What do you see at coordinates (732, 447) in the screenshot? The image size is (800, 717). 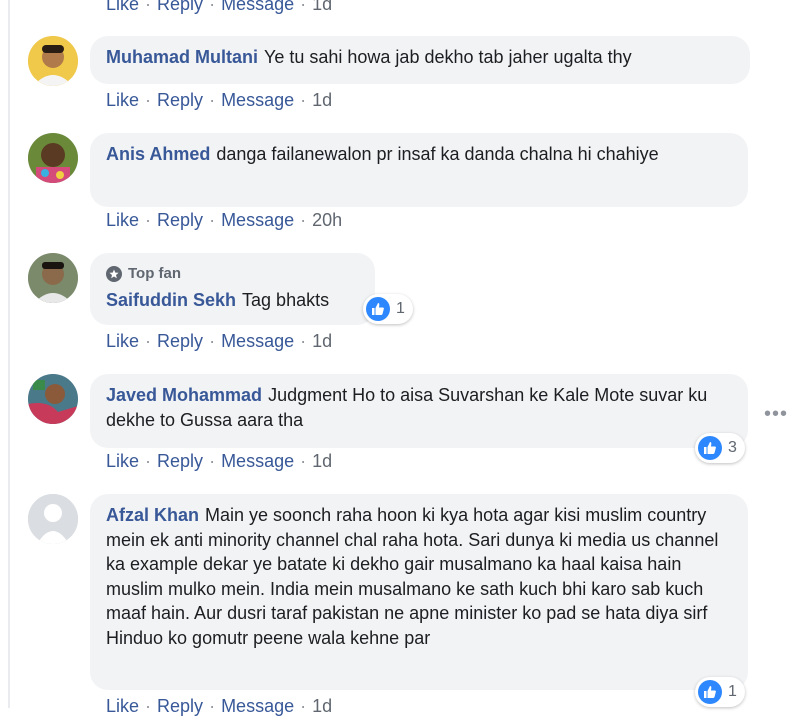 I see `reaction-number: 3` at bounding box center [732, 447].